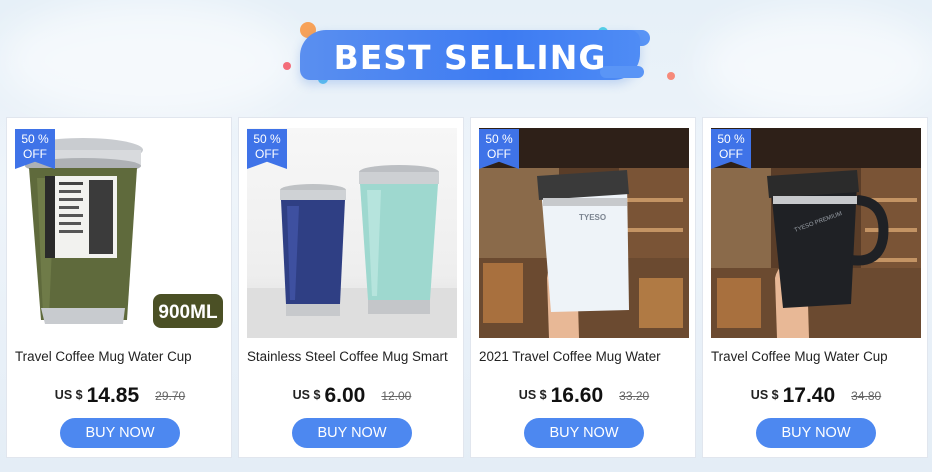  What do you see at coordinates (634, 396) in the screenshot?
I see `original-price: 33.20` at bounding box center [634, 396].